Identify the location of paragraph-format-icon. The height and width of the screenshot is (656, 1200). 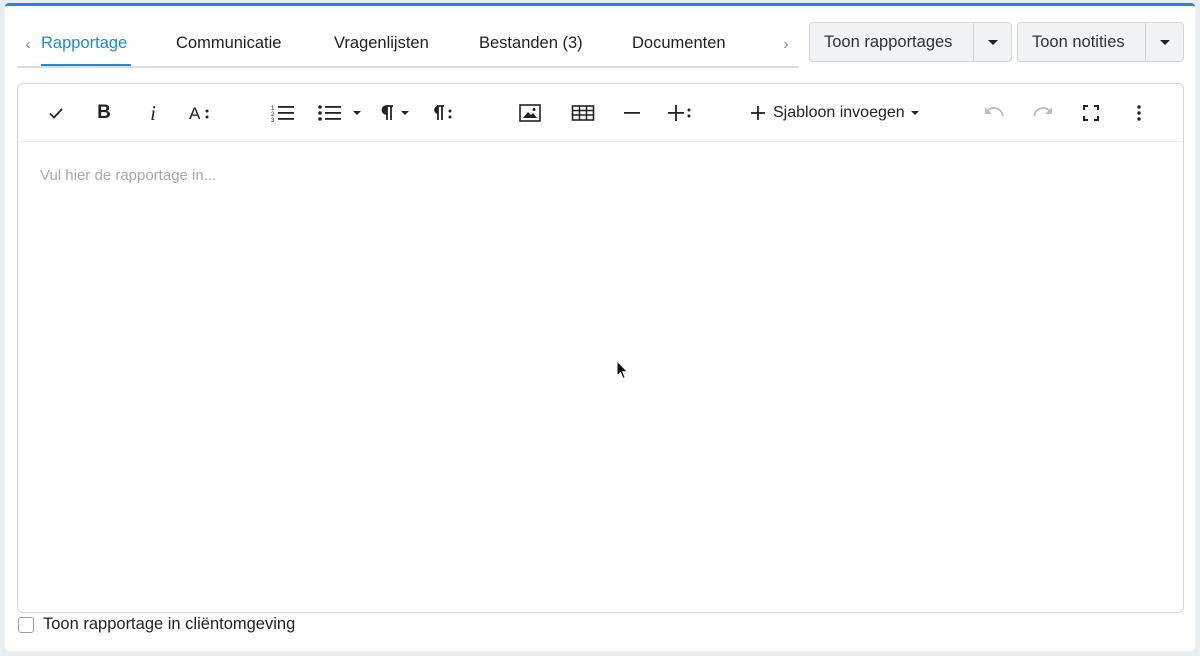
(399, 113).